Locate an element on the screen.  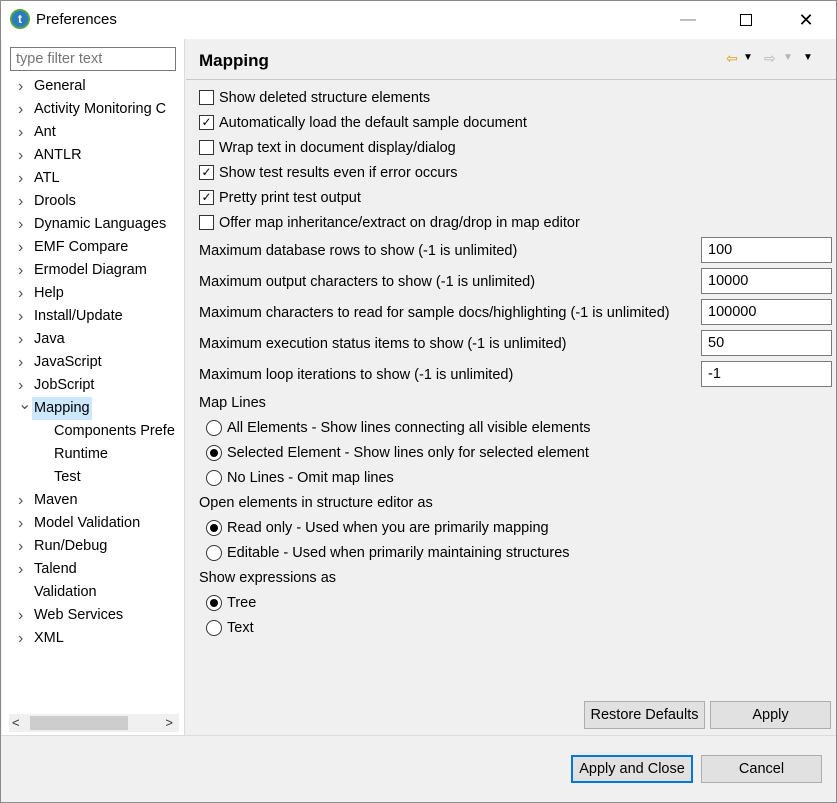
tree-horizontal-scrollbar: < > is located at coordinates (94, 723).